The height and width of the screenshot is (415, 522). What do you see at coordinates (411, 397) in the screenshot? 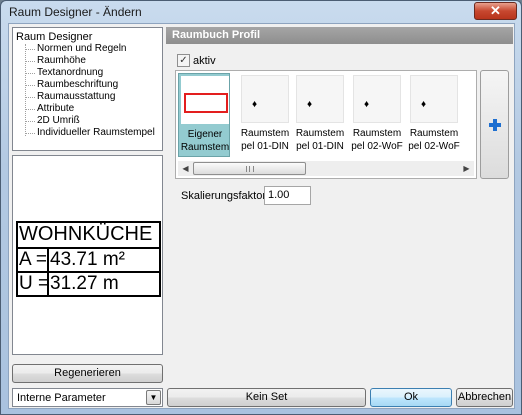
I see `ok-button: Ok` at bounding box center [411, 397].